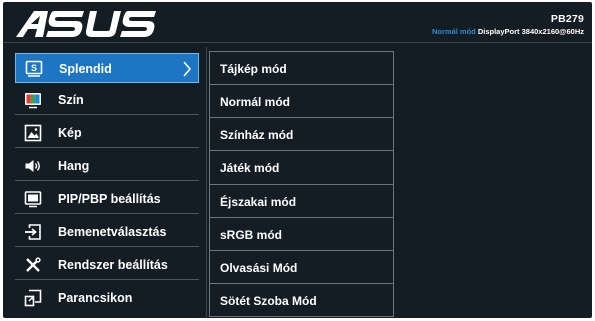 The image size is (595, 321). I want to click on submenu-item-srgb: sRGB mód, so click(301, 234).